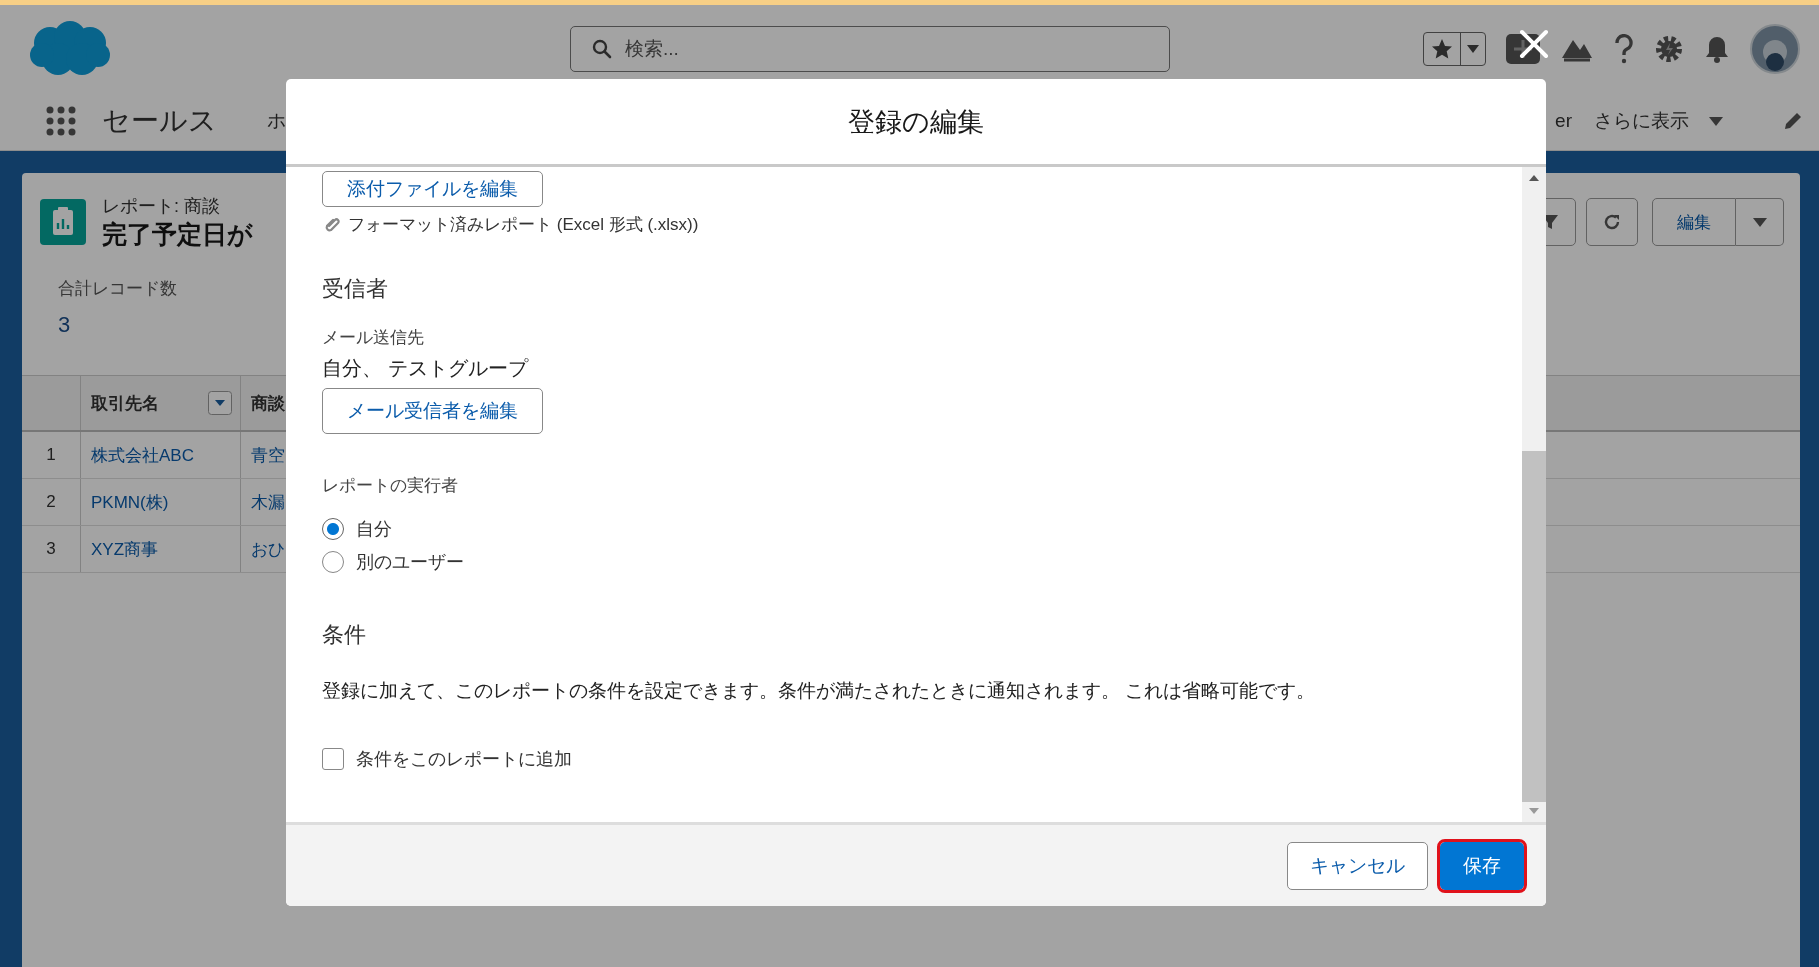  Describe the element at coordinates (523, 225) in the screenshot. I see `attachment-format: フォーマット済みレポート (Excel 形式 (.xlsx))` at that location.